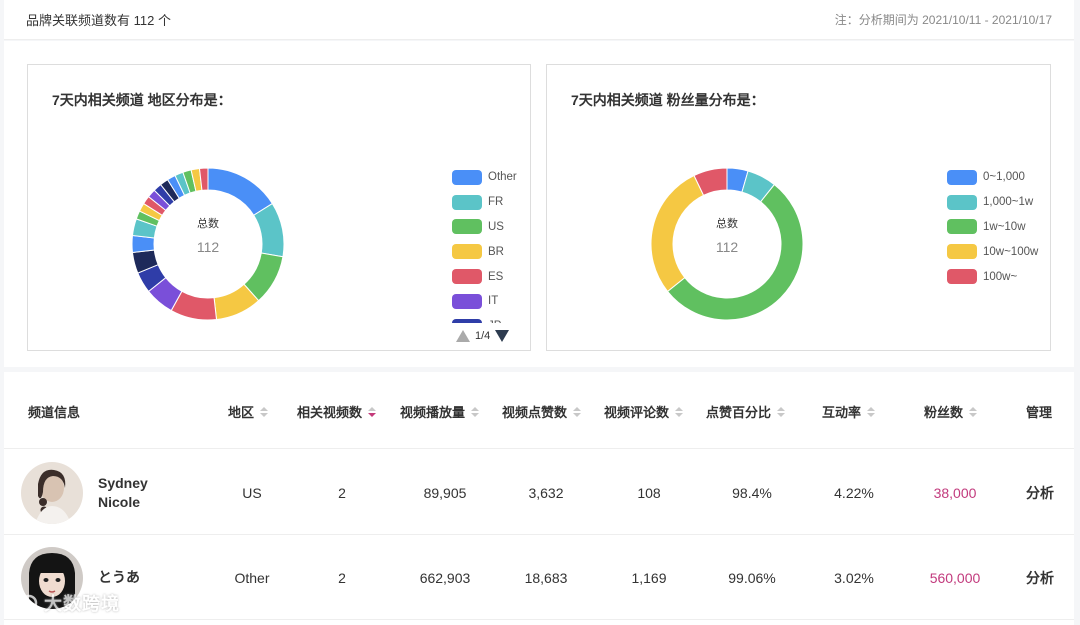  What do you see at coordinates (1004, 226) in the screenshot?
I see `legend-label: 1w~10w` at bounding box center [1004, 226].